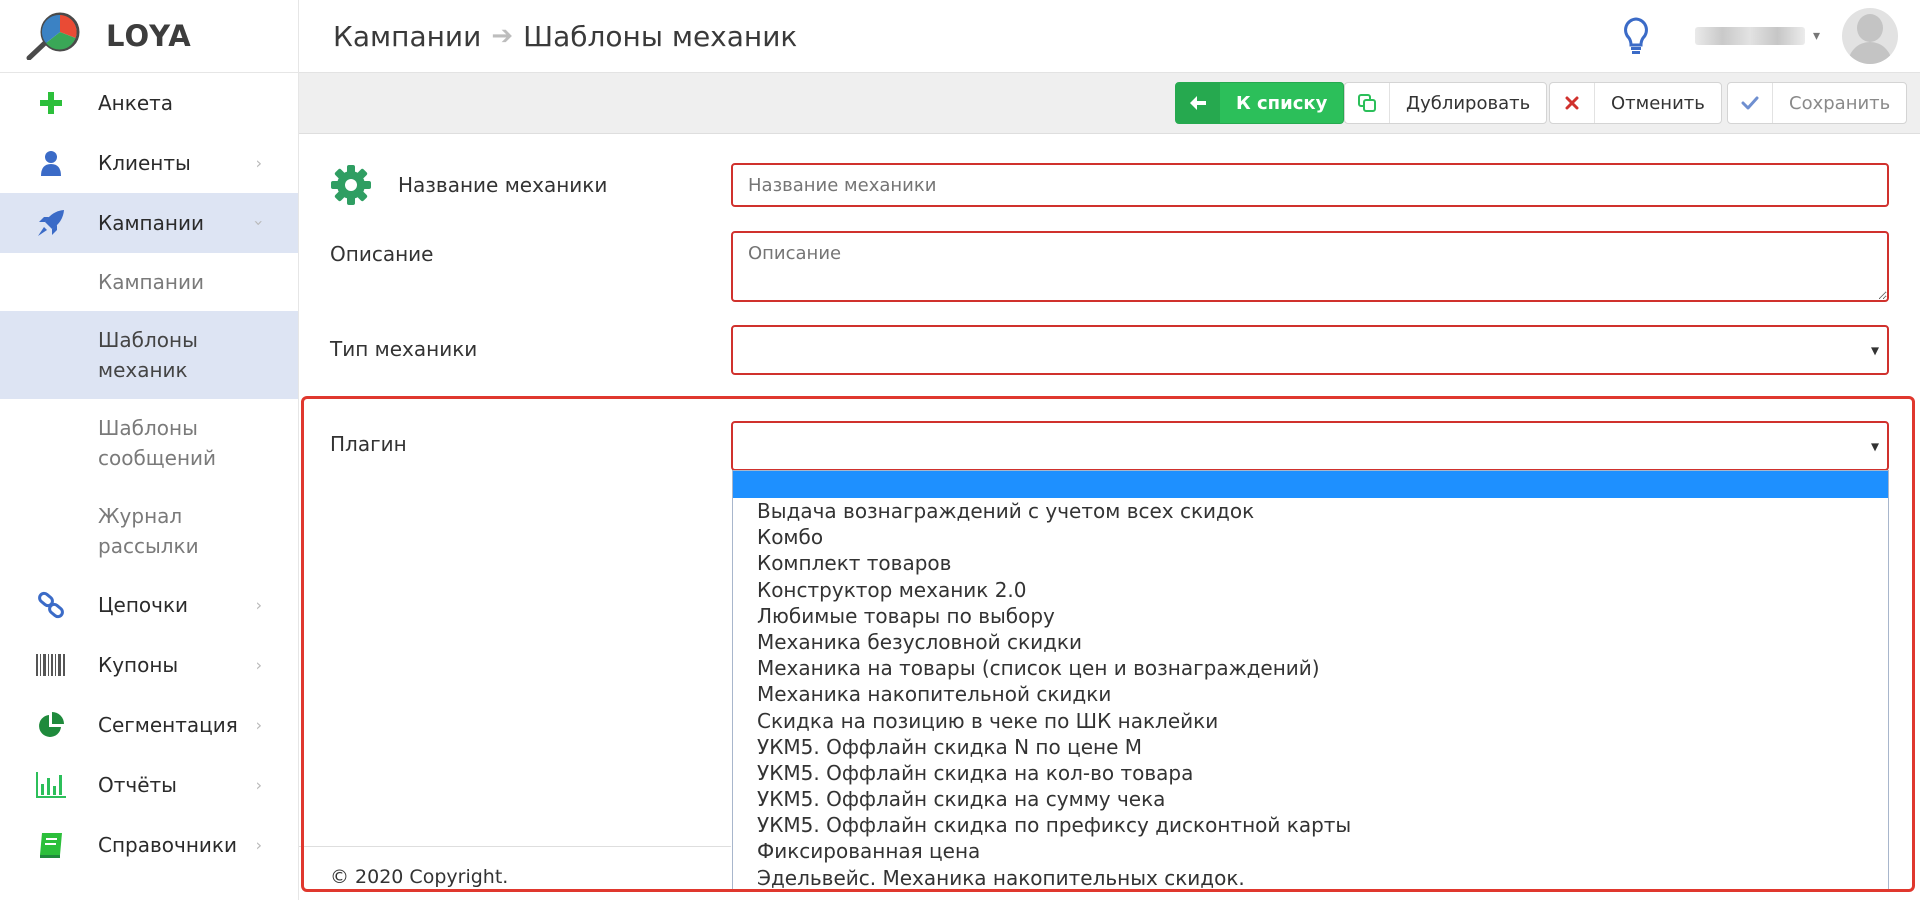  Describe the element at coordinates (51, 223) in the screenshot. I see `rocket-icon` at that location.